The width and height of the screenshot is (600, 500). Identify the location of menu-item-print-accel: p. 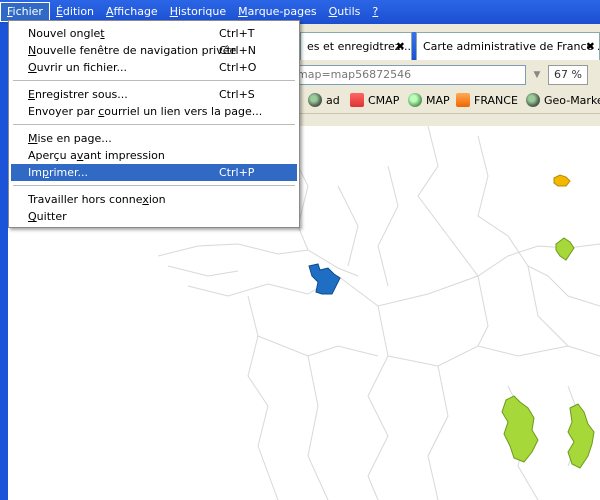
(45, 172).